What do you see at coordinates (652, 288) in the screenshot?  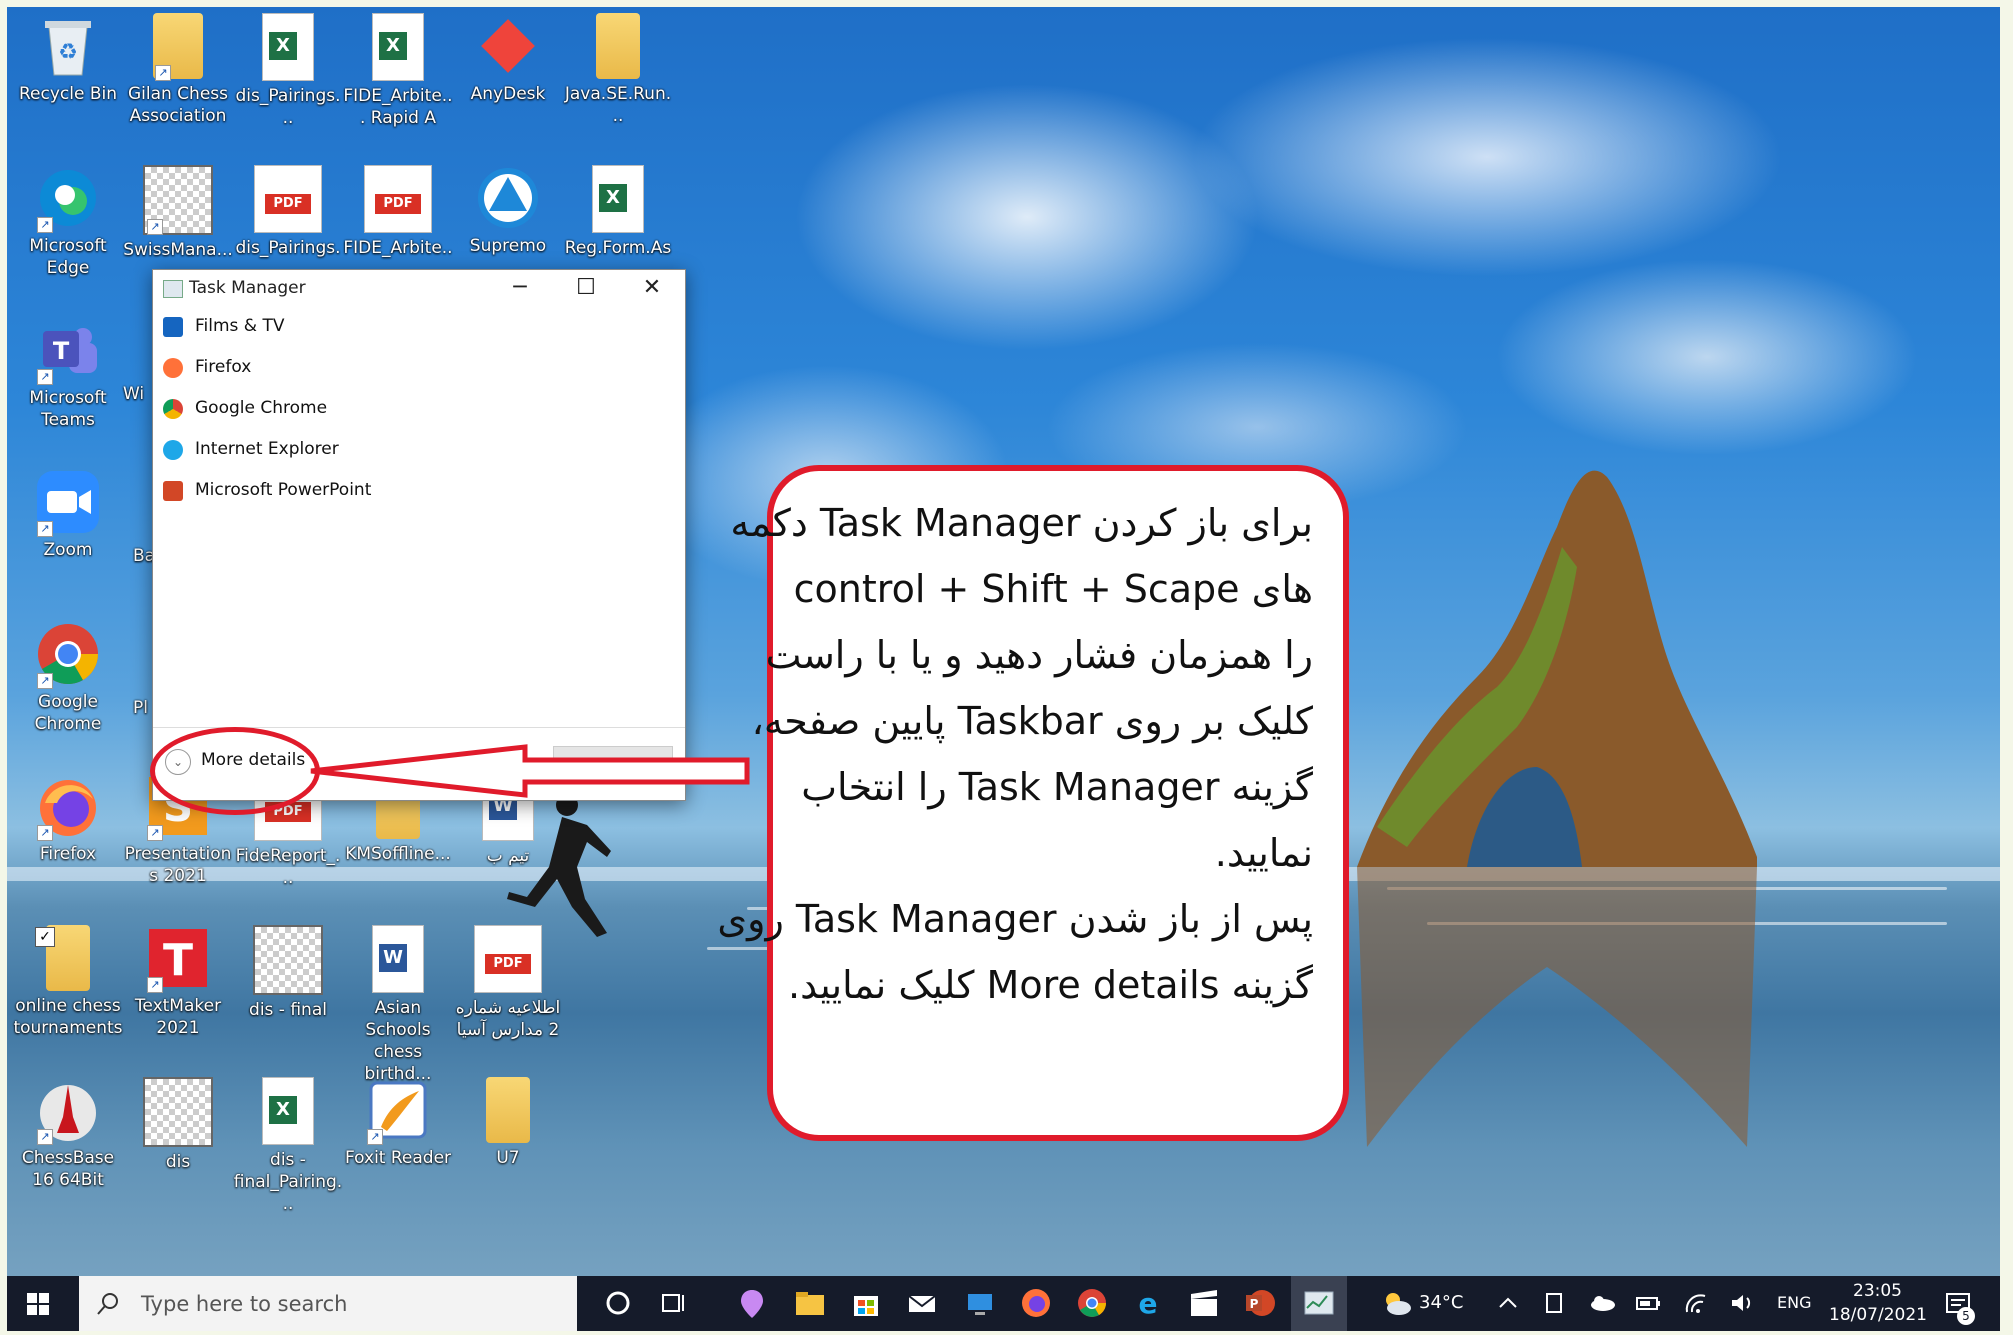 I see `close-button: ✕` at bounding box center [652, 288].